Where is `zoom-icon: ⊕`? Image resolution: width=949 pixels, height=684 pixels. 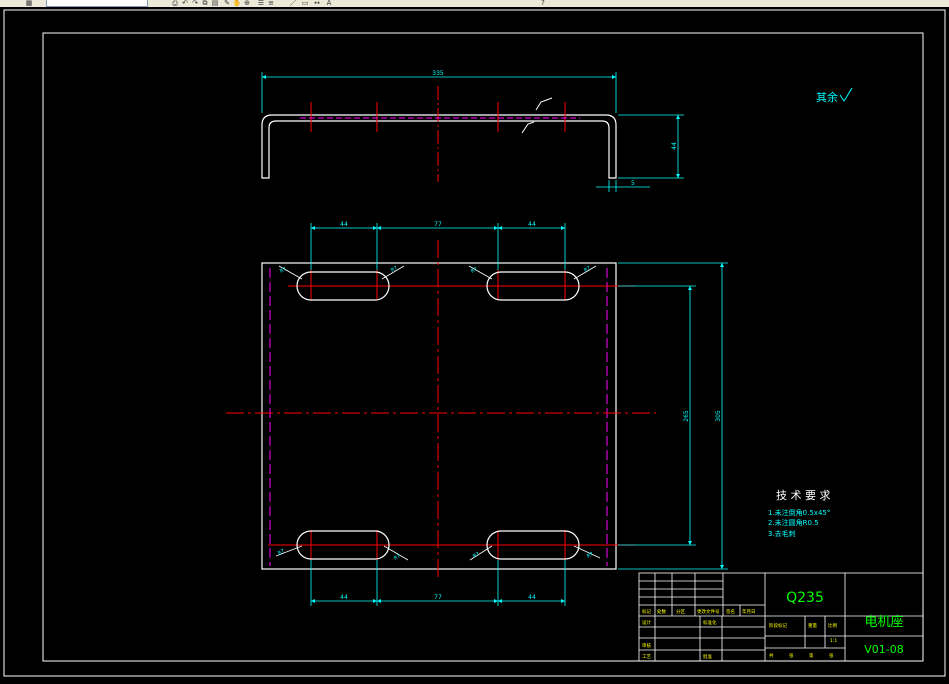 zoom-icon: ⊕ is located at coordinates (247, 3).